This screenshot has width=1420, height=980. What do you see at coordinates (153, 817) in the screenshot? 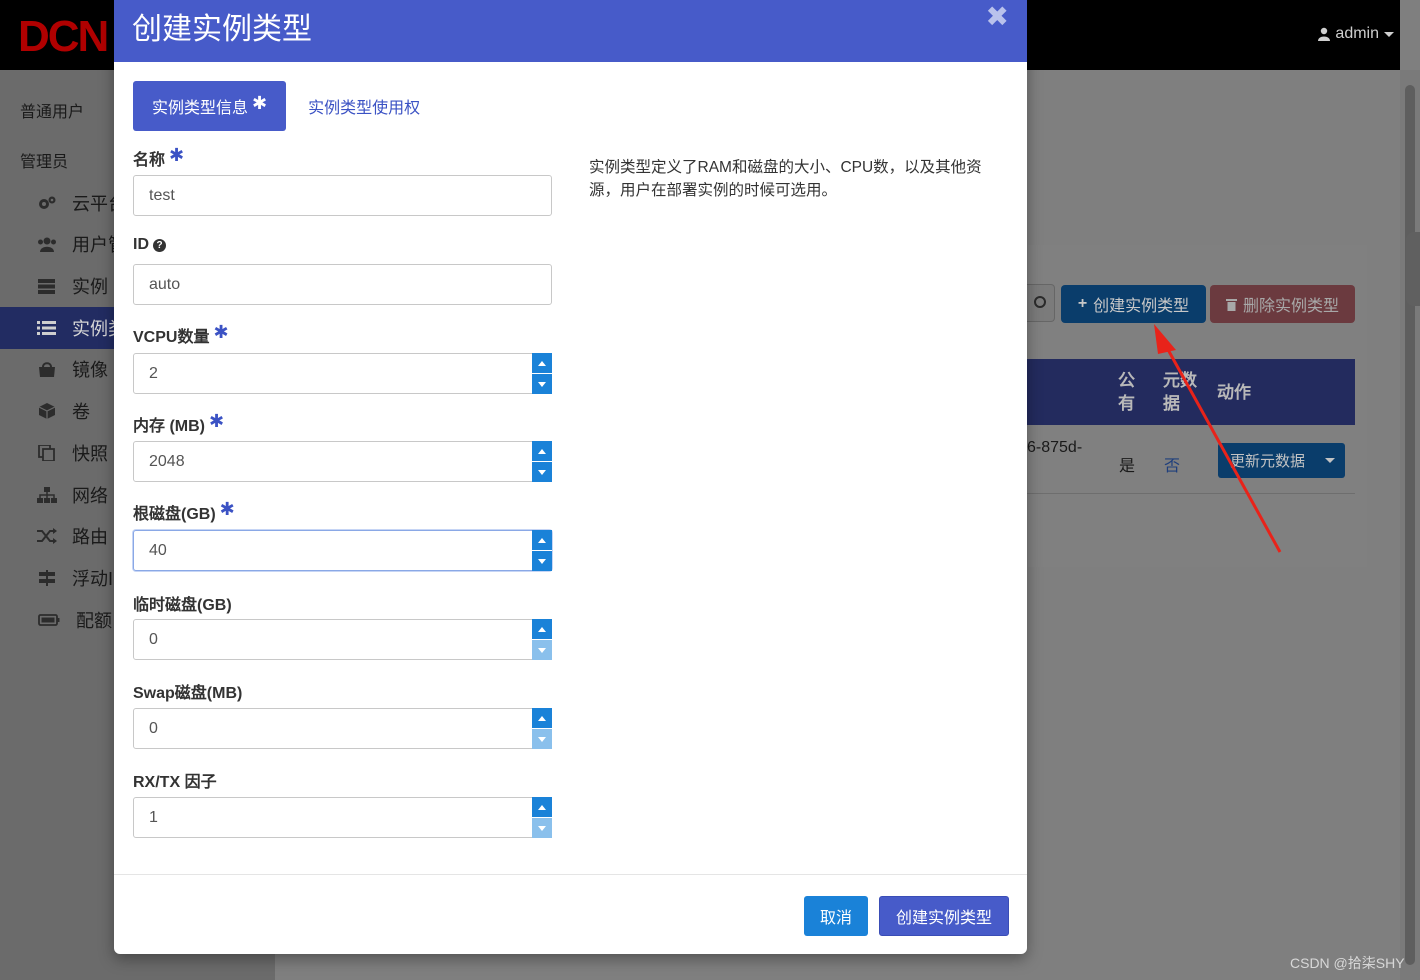
I see `rxtx-factor-input-value: 1` at bounding box center [153, 817].